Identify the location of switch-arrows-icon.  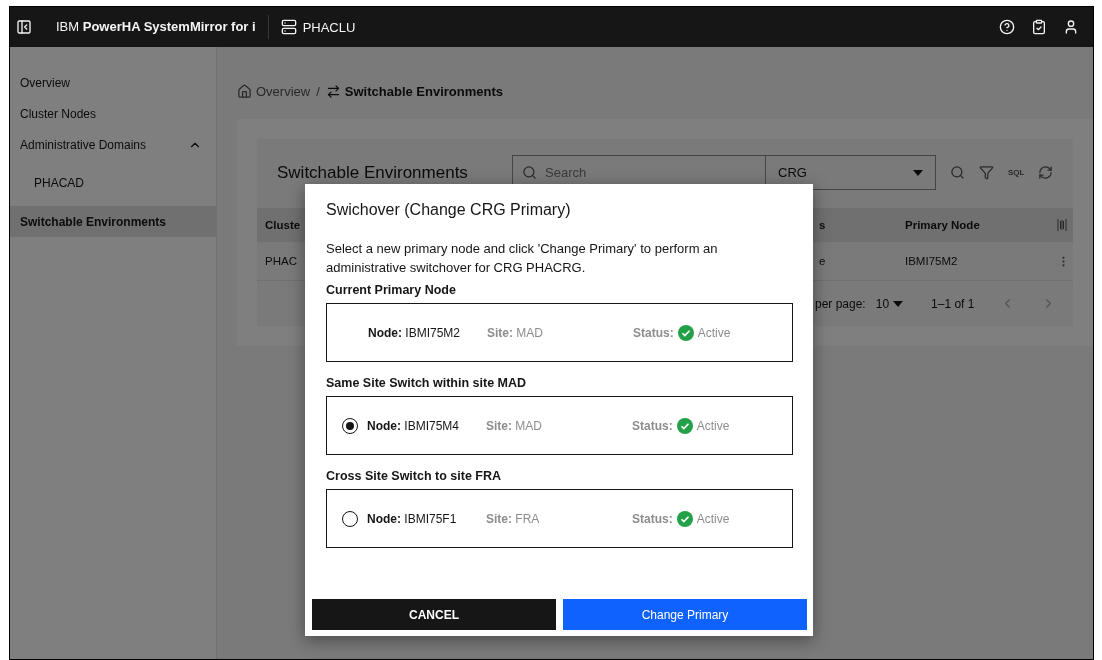
(333, 91).